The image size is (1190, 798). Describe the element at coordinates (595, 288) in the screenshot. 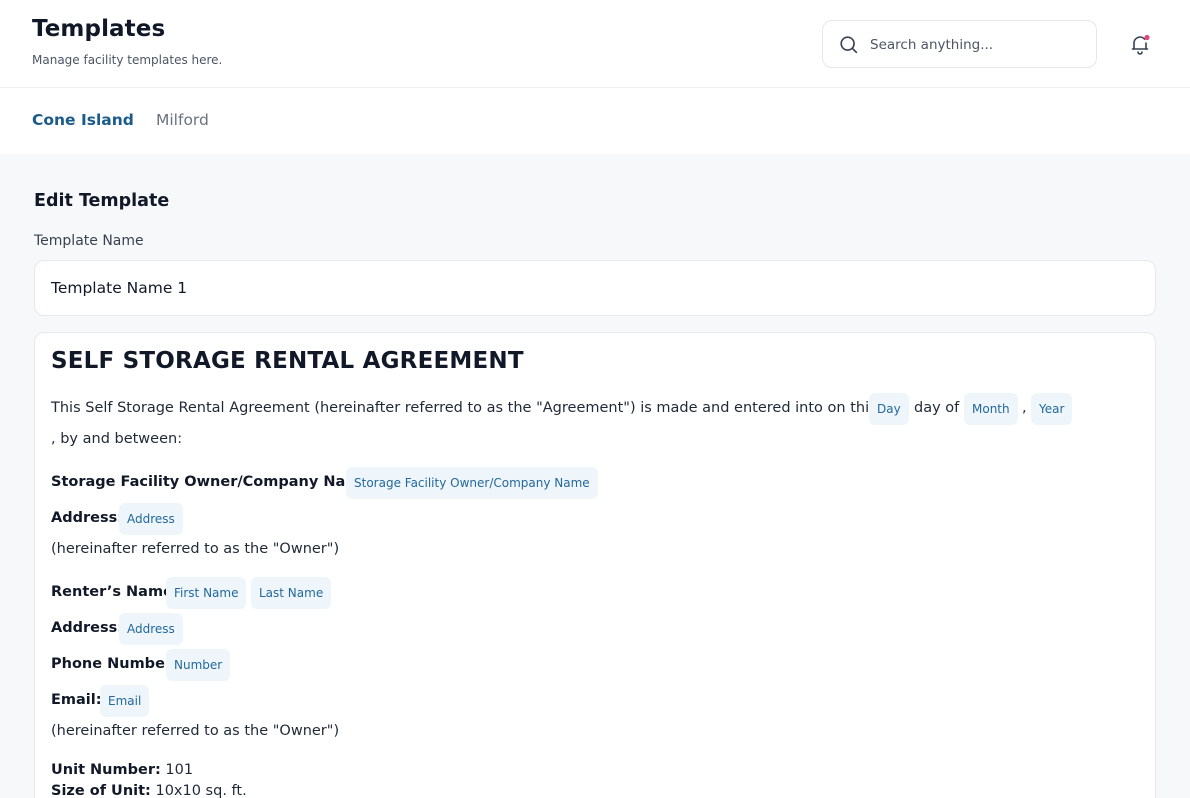

I see `template-name-input` at that location.